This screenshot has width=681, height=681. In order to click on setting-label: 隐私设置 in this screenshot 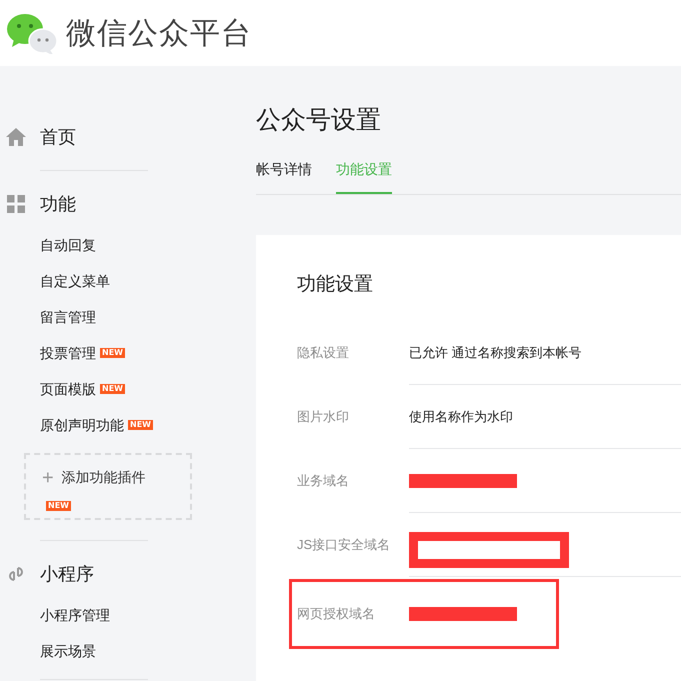, I will do `click(323, 353)`.